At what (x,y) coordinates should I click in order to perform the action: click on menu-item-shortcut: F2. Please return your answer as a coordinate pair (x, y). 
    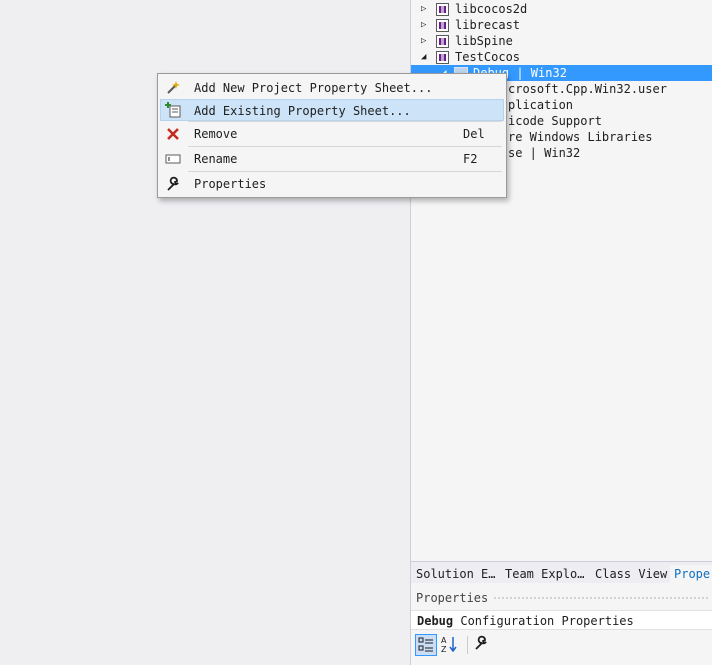
    Looking at the image, I should click on (470, 159).